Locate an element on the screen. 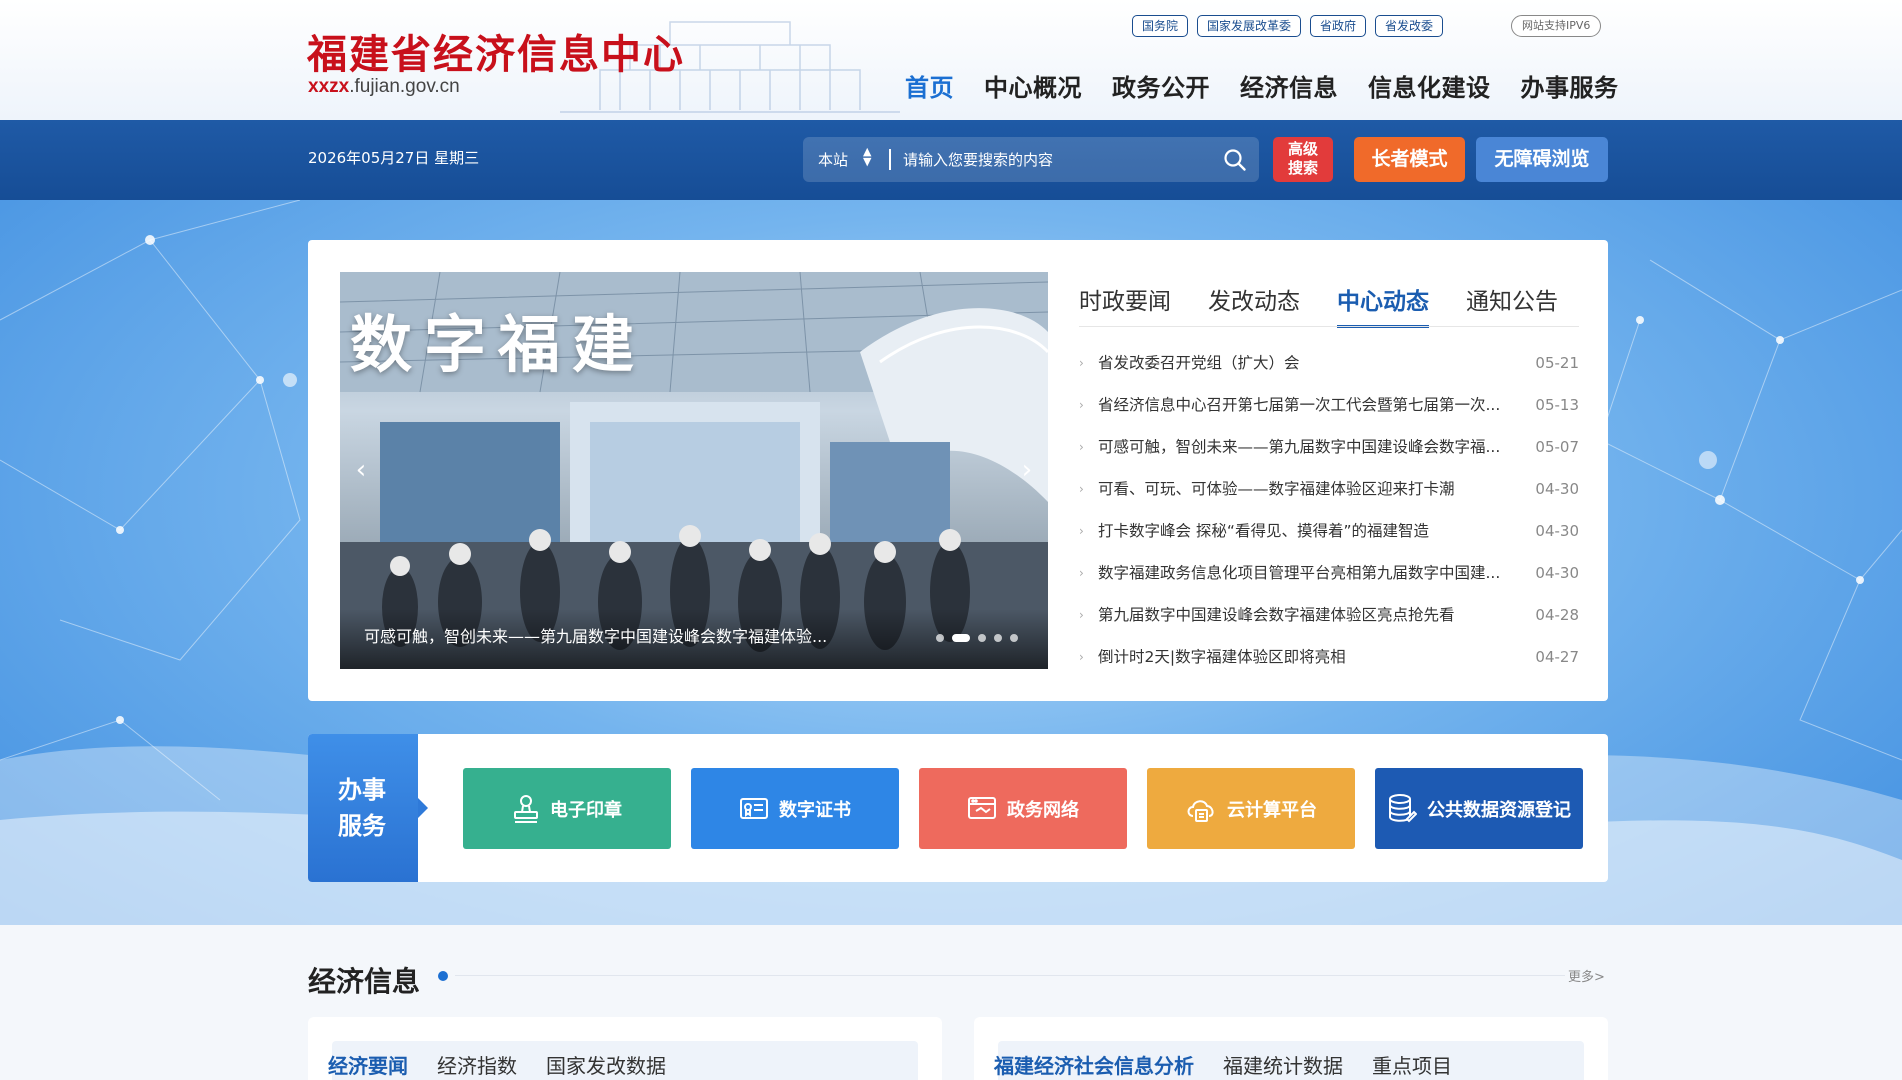 This screenshot has height=1080, width=1902. econ-card-left: 经济要闻 经济指数 国家发改数据 is located at coordinates (625, 1048).